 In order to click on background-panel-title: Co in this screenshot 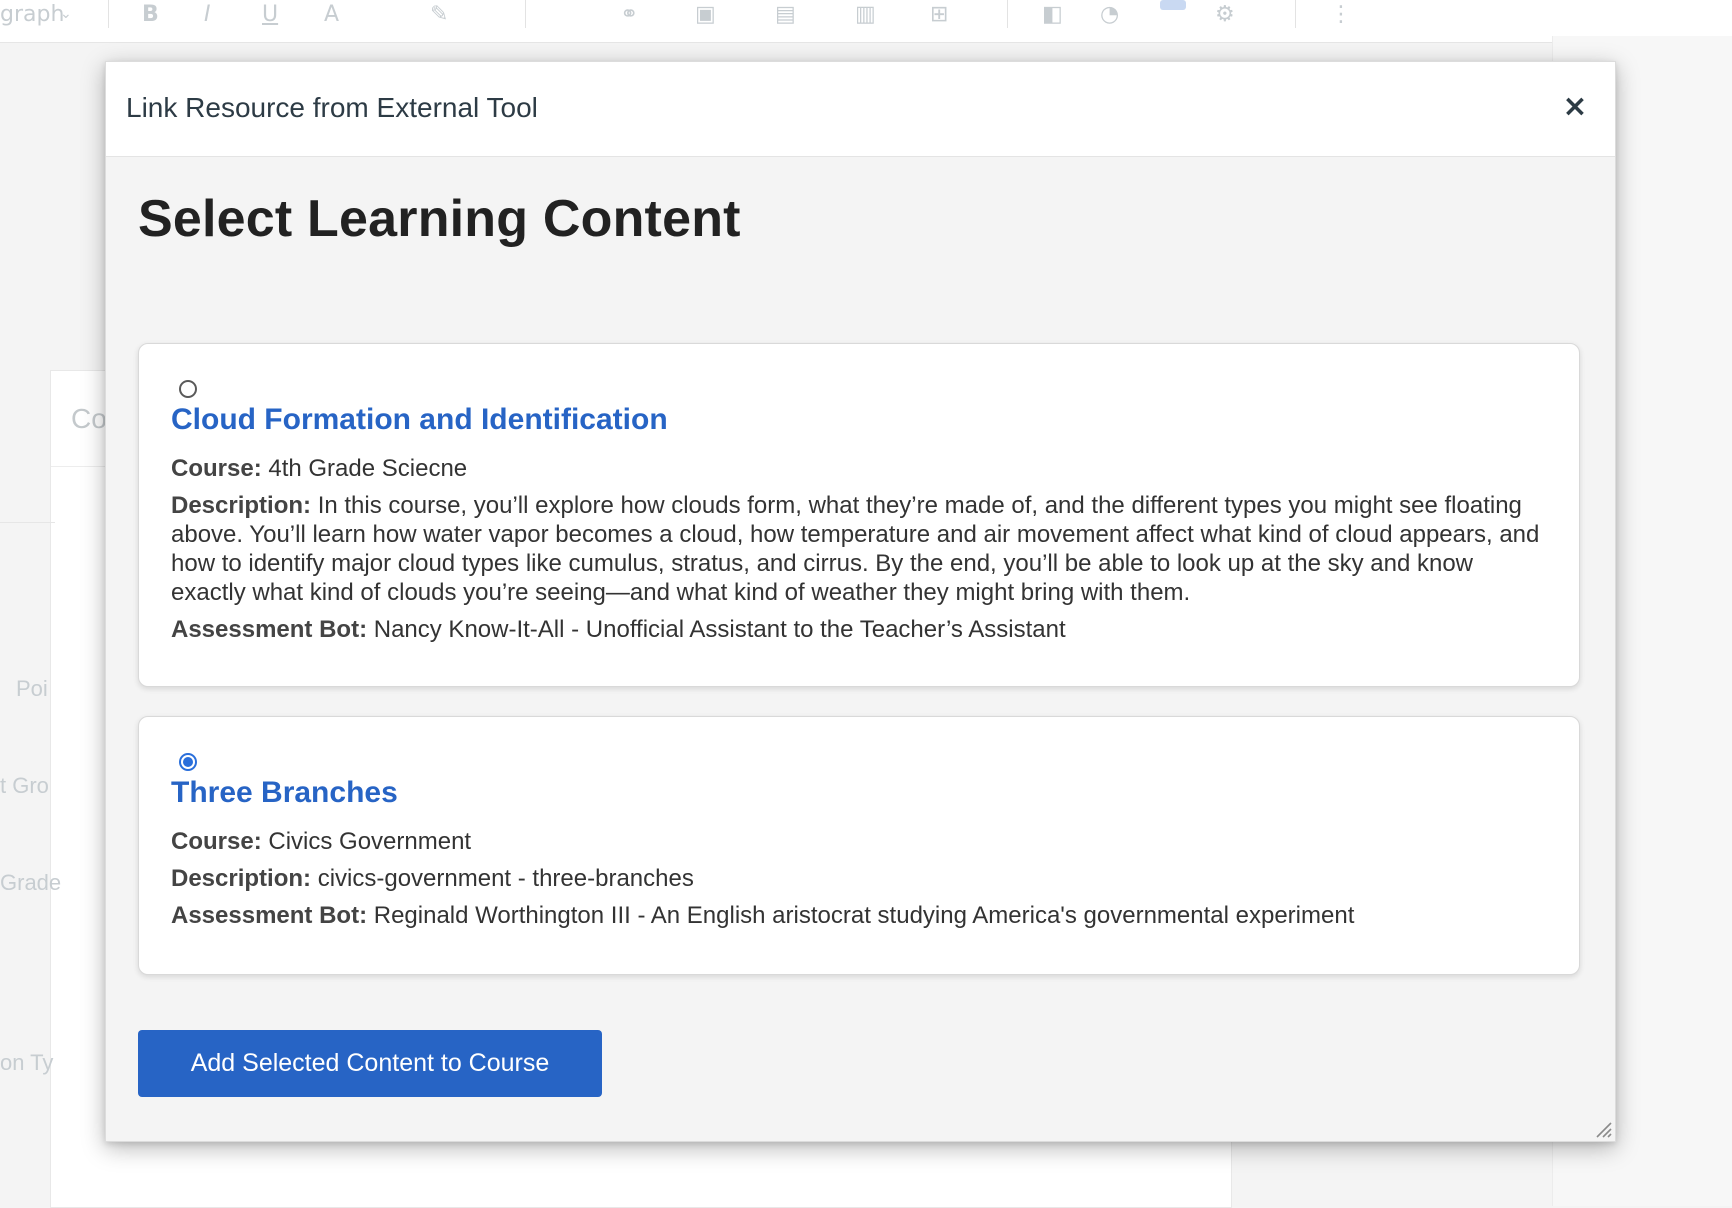, I will do `click(89, 418)`.